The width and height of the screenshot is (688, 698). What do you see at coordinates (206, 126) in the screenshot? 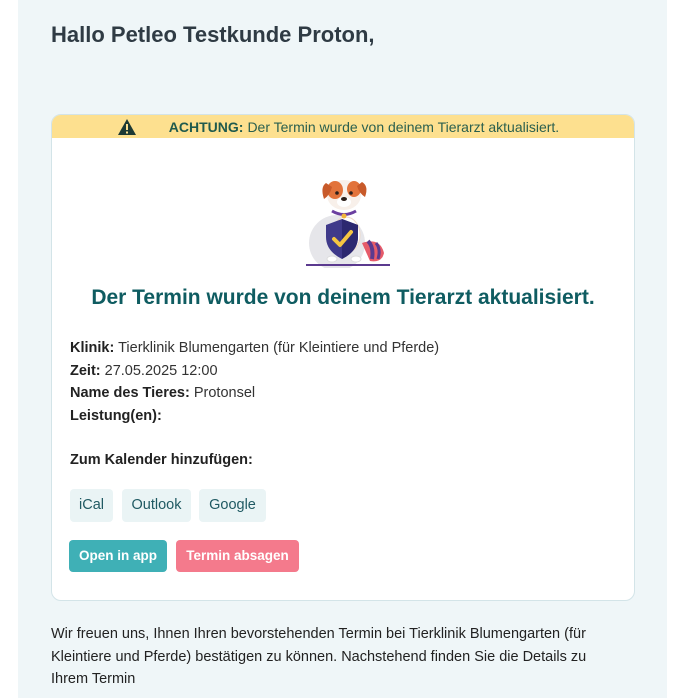
I see `warning-label: ACHTUNG:` at bounding box center [206, 126].